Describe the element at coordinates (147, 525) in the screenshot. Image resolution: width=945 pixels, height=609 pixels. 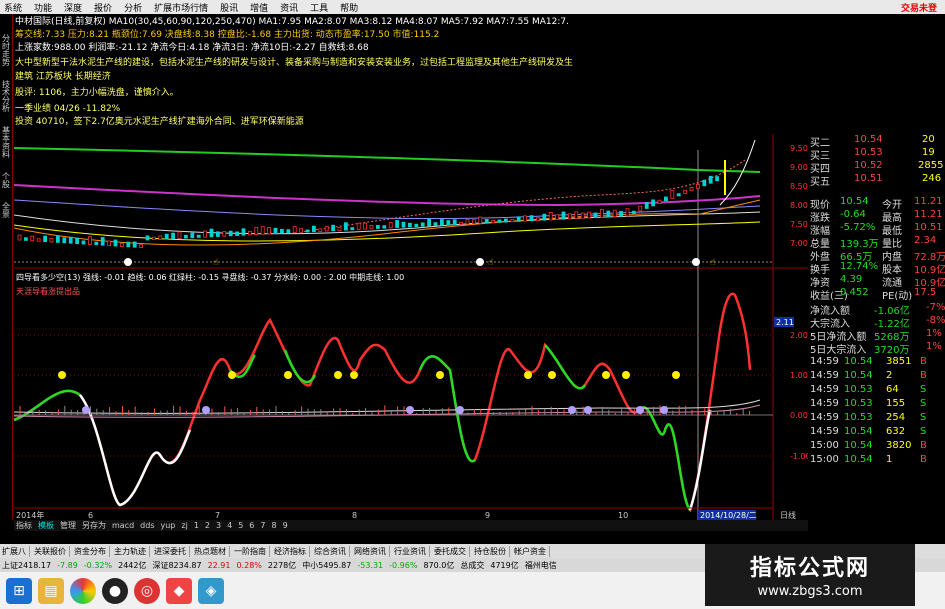
I see `indicator-tab: dds` at that location.